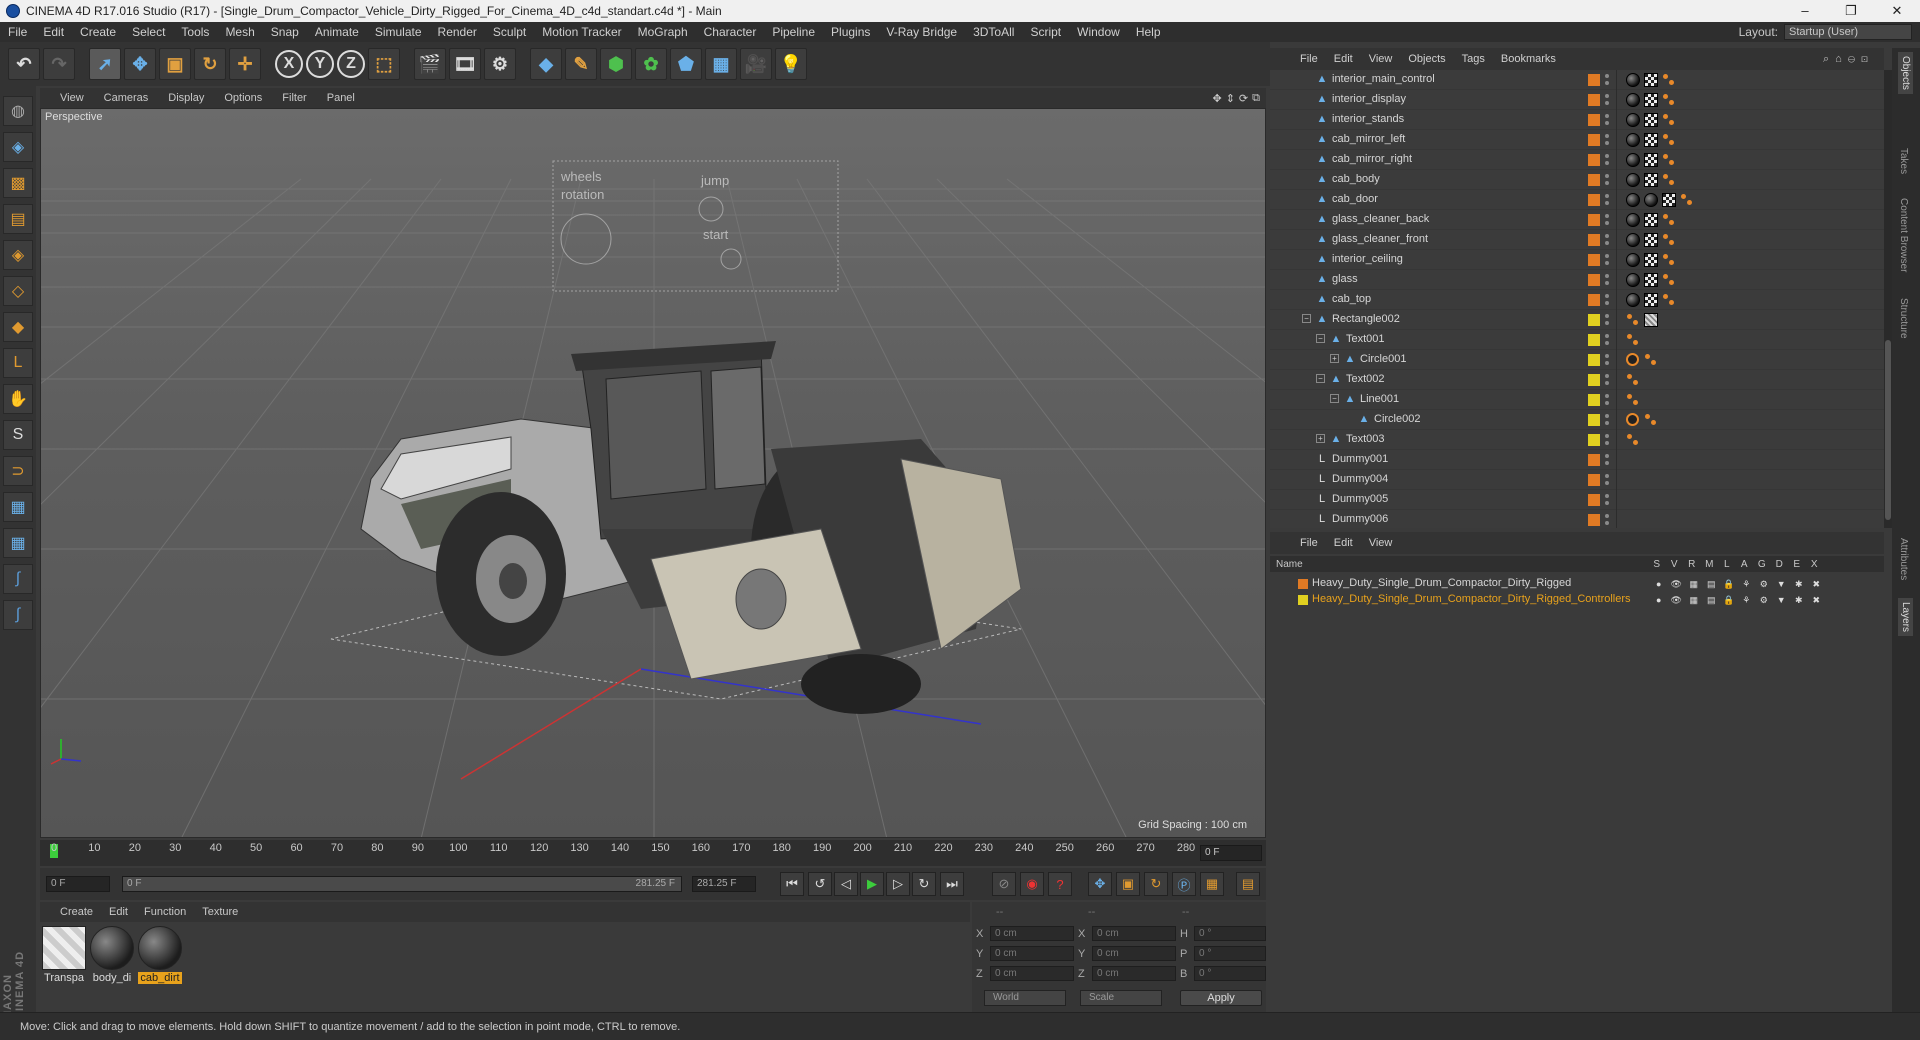 The image size is (1920, 1040). Describe the element at coordinates (1230, 933) in the screenshot. I see `rotation-h-field: 0 °` at that location.